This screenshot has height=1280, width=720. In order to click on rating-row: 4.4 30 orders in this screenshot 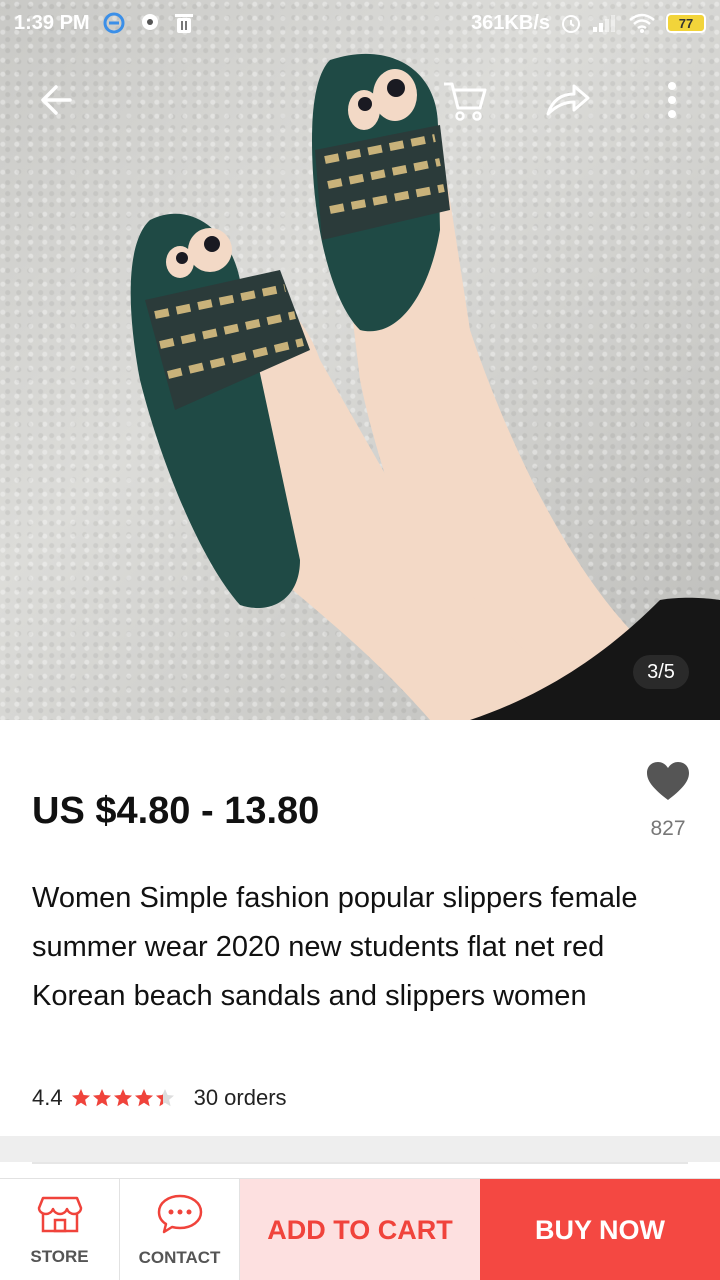, I will do `click(159, 1098)`.